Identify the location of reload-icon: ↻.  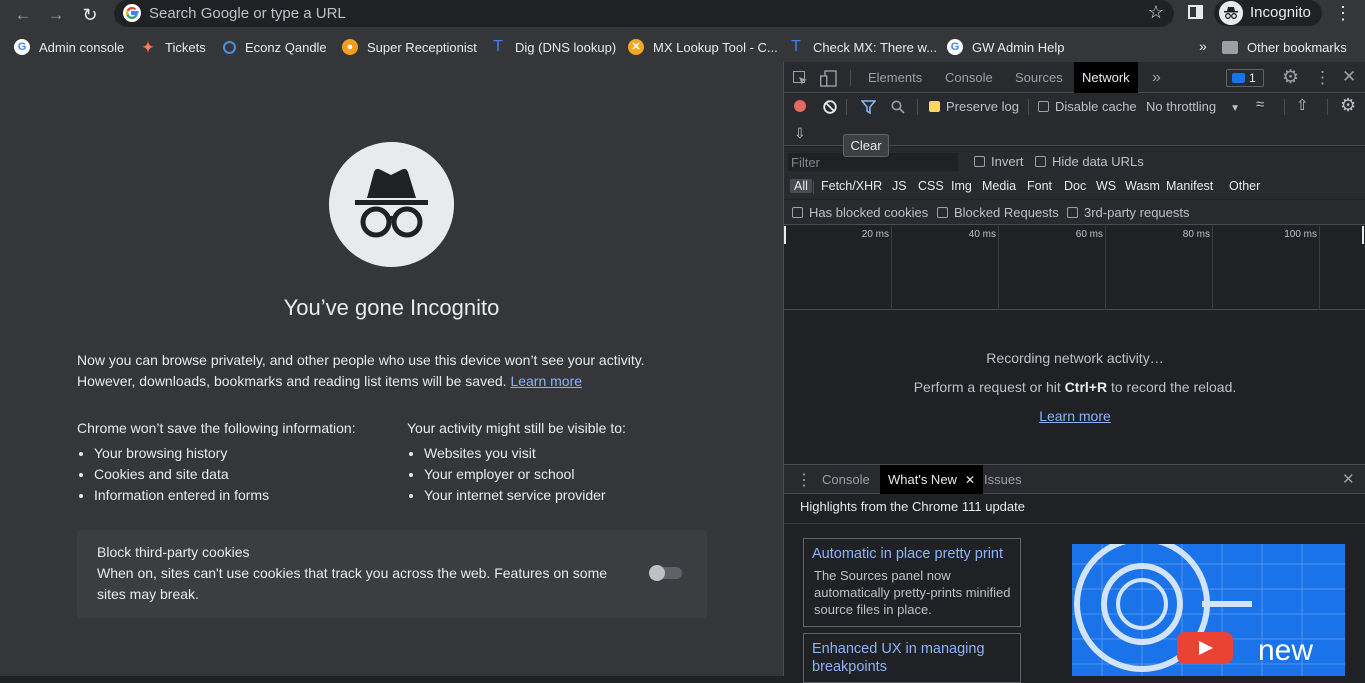
(90, 15).